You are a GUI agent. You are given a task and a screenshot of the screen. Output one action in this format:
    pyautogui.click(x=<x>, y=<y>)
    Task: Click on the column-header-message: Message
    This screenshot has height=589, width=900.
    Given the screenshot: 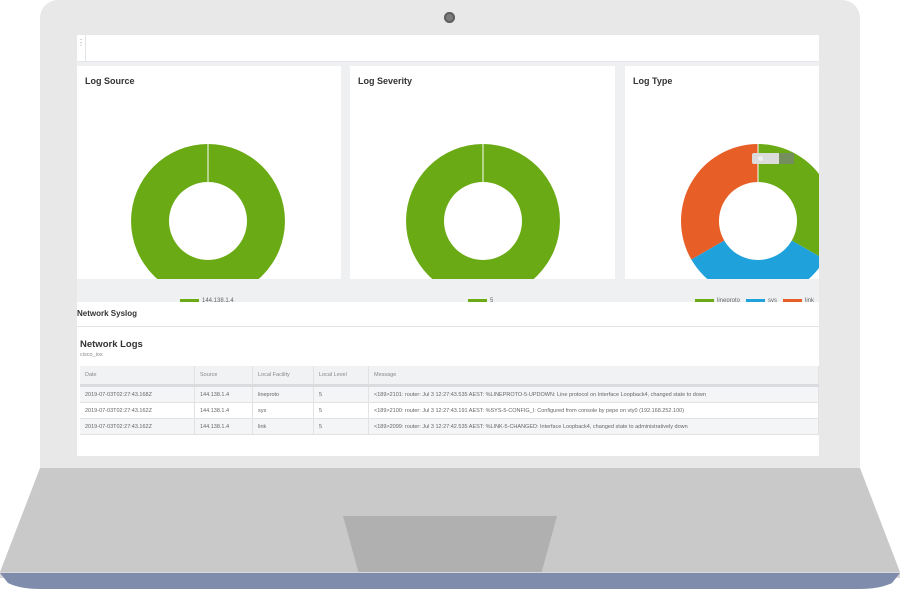 What is the action you would take?
    pyautogui.click(x=593, y=376)
    